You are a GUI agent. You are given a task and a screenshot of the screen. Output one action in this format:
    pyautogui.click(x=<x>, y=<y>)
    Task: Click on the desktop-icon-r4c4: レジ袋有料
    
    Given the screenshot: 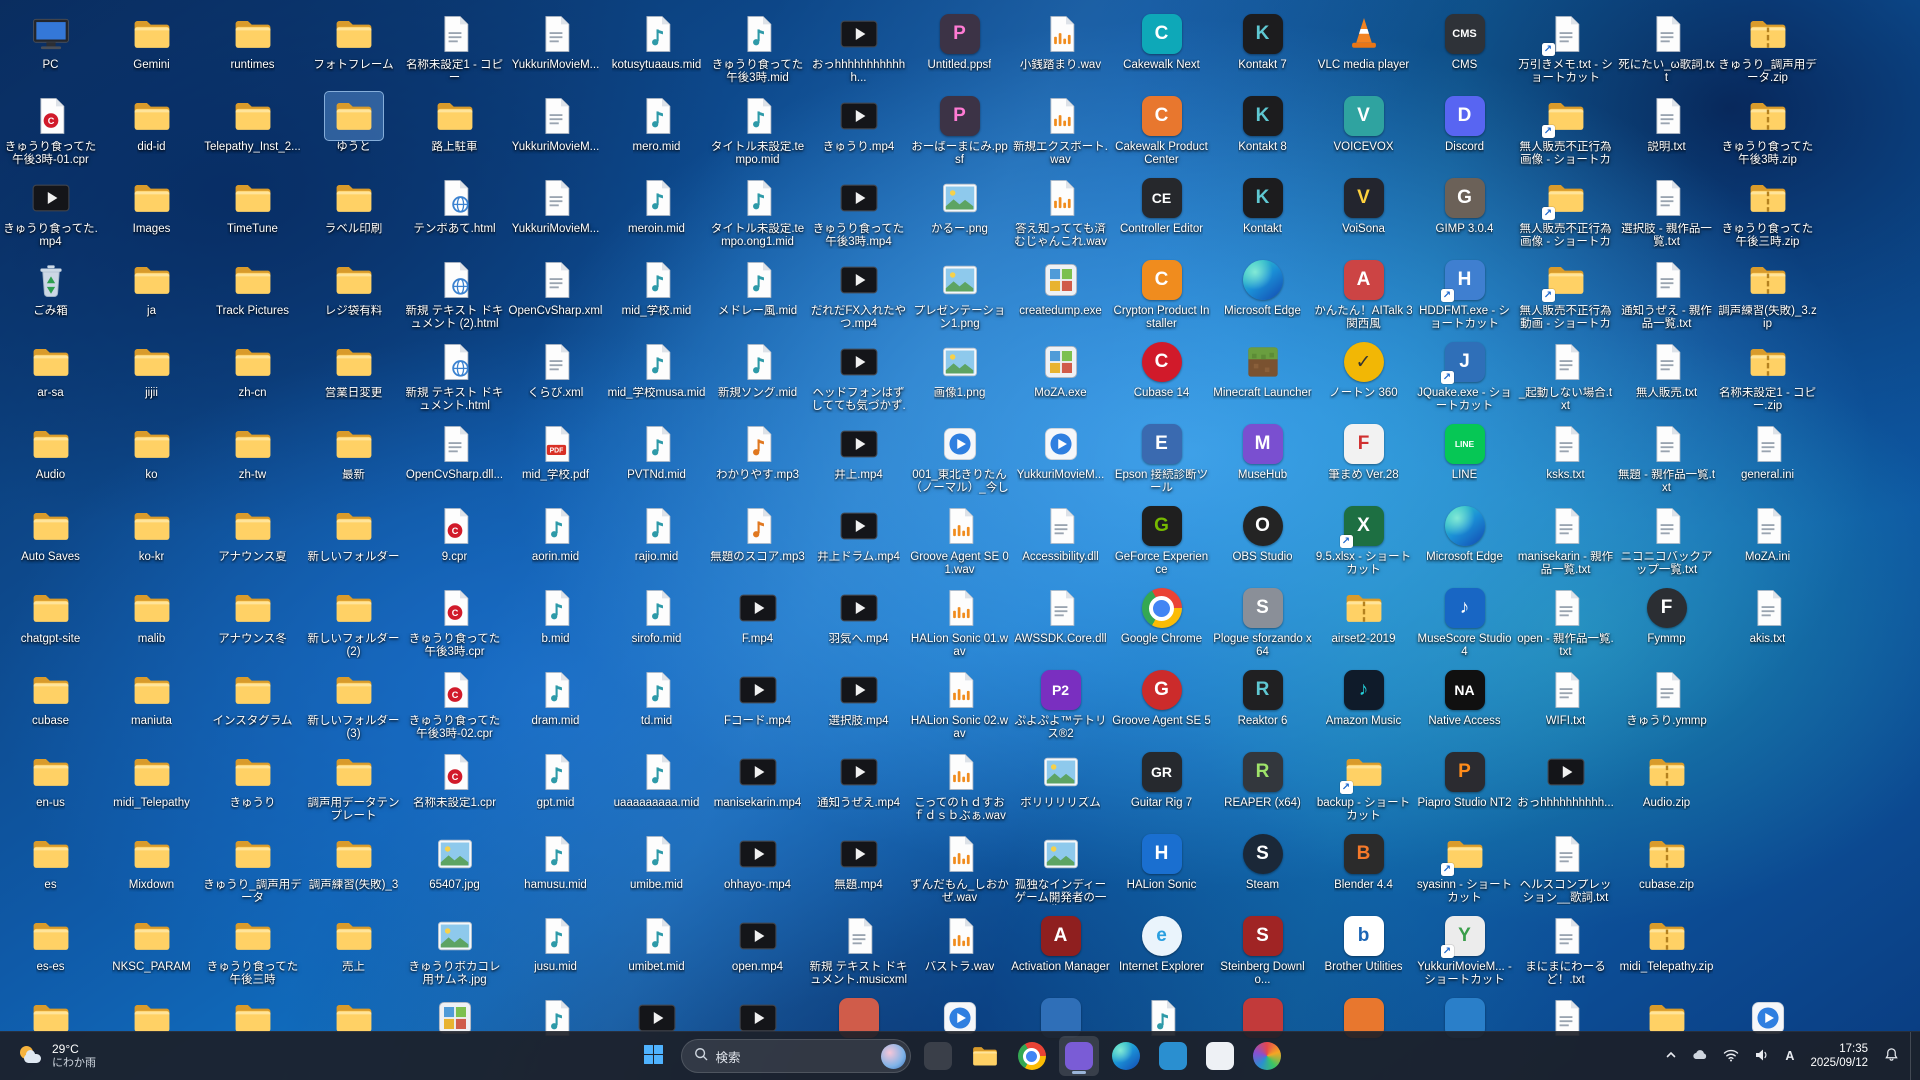 What is the action you would take?
    pyautogui.click(x=353, y=297)
    